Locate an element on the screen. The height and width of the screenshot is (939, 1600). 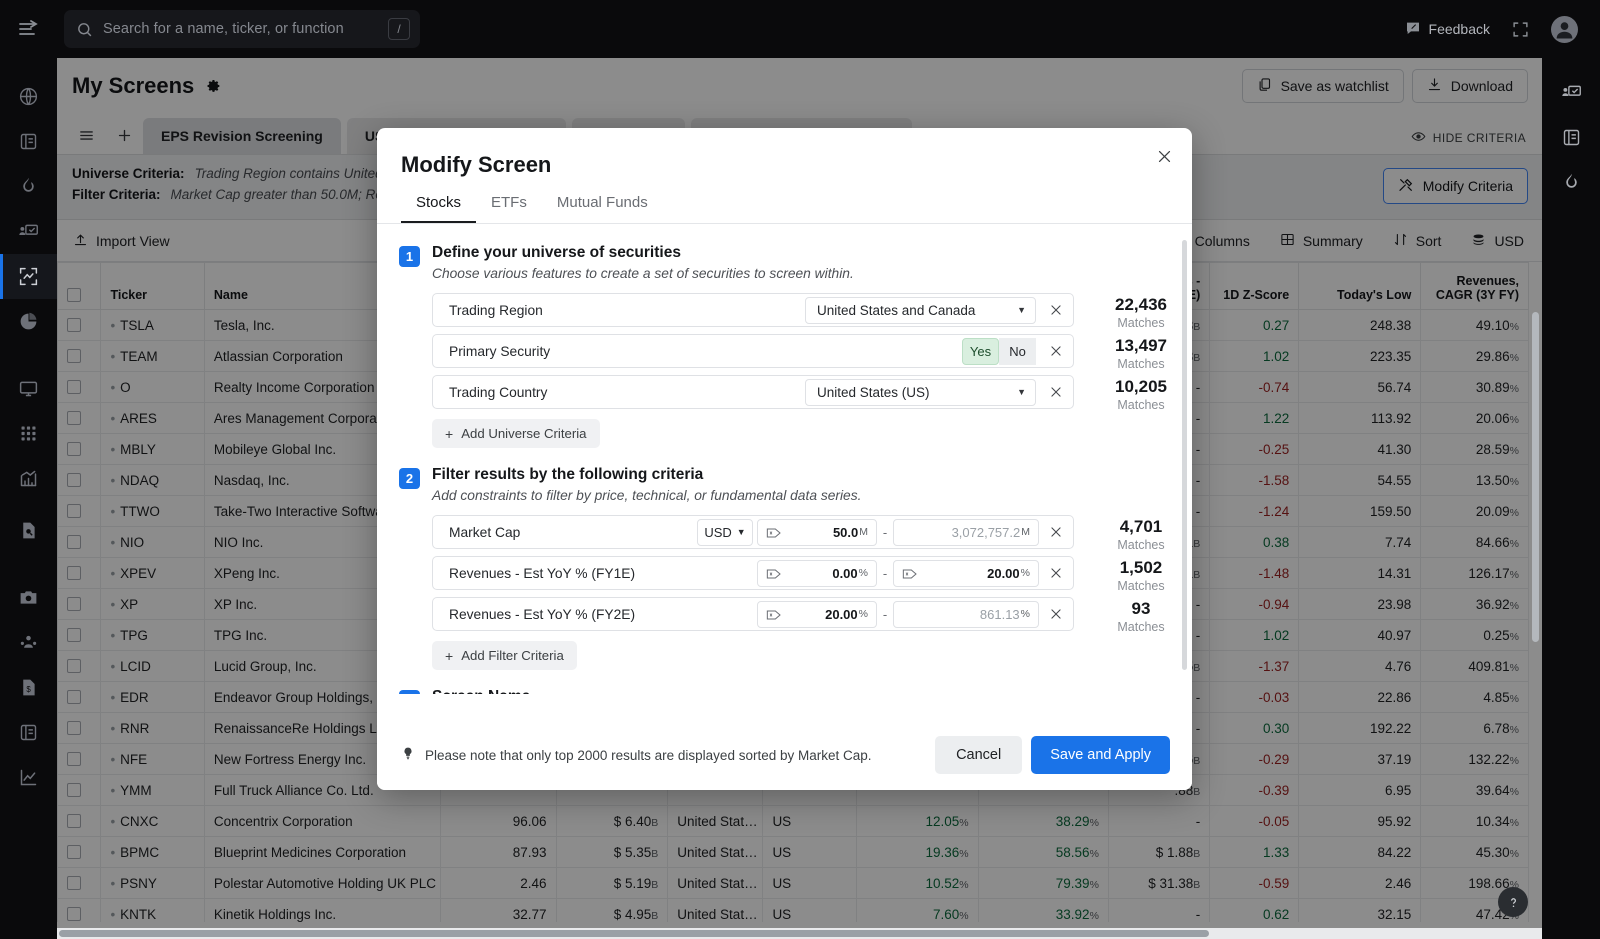
currency-button: USD is located at coordinates (1497, 241).